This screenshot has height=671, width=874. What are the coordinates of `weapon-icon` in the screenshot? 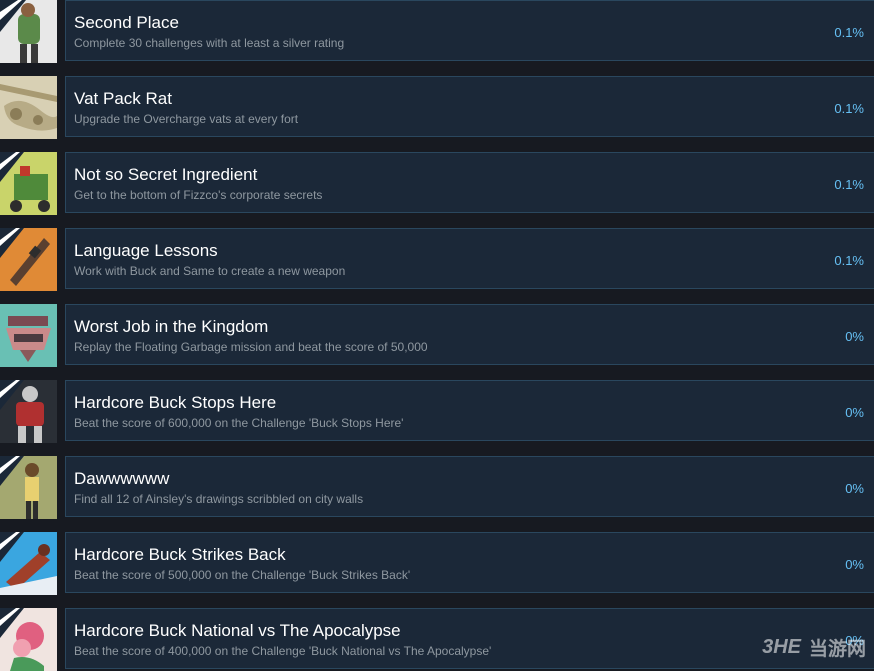 It's located at (28, 259).